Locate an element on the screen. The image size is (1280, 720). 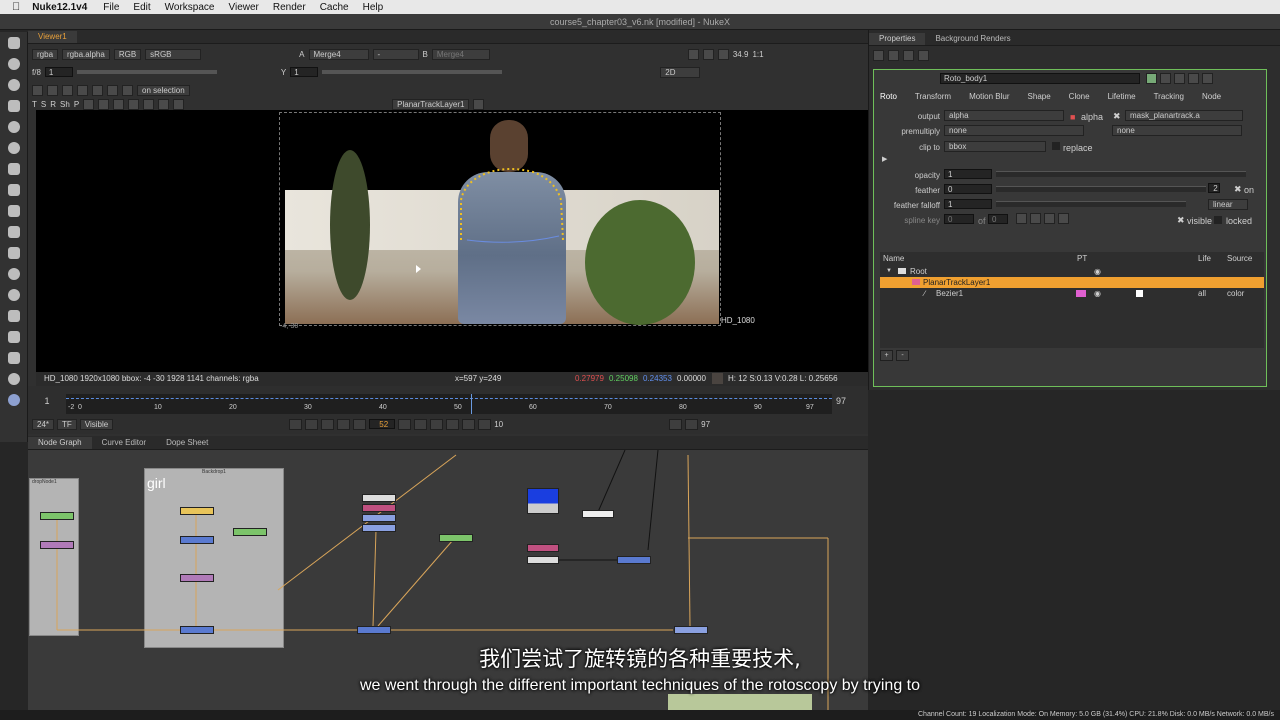
display-select: RGB is located at coordinates (127, 54).